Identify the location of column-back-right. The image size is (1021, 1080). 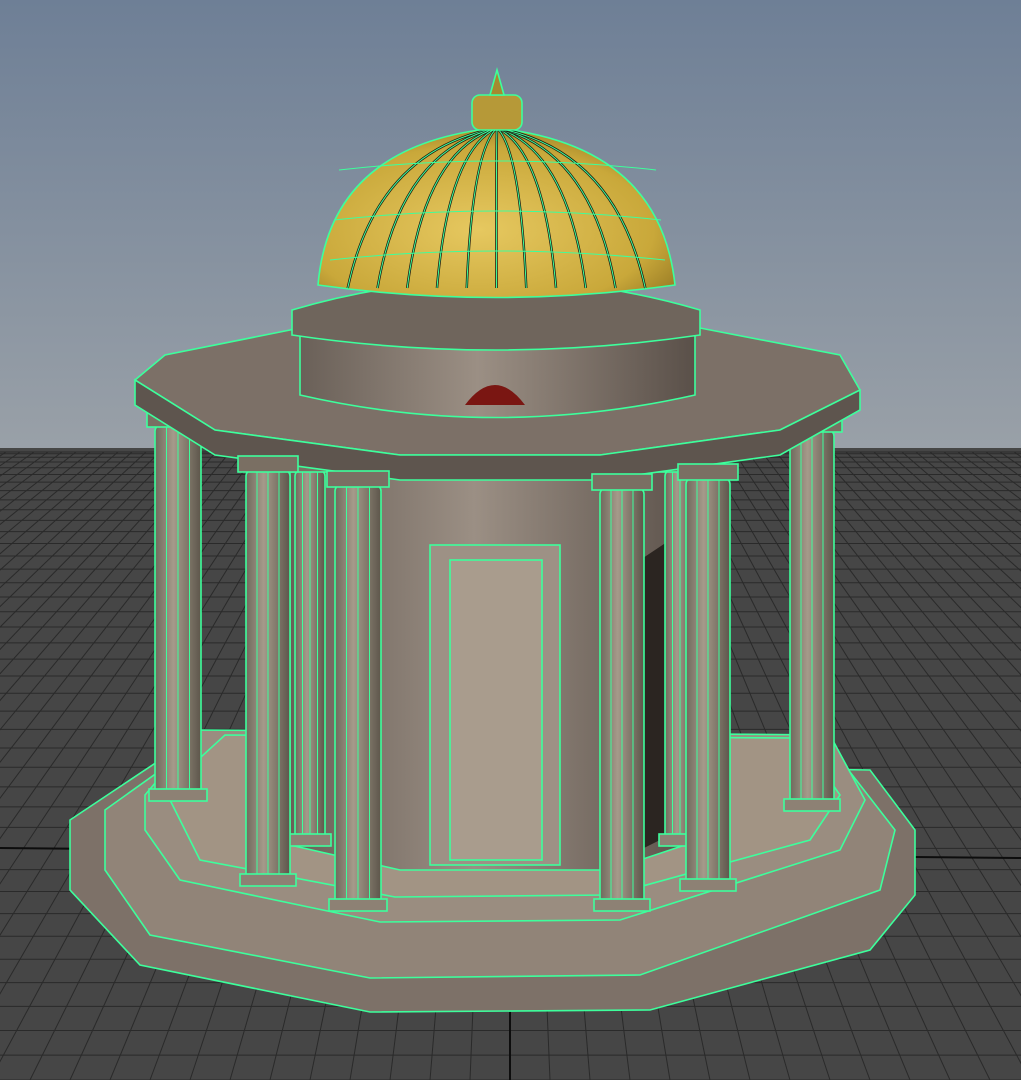
(812, 613).